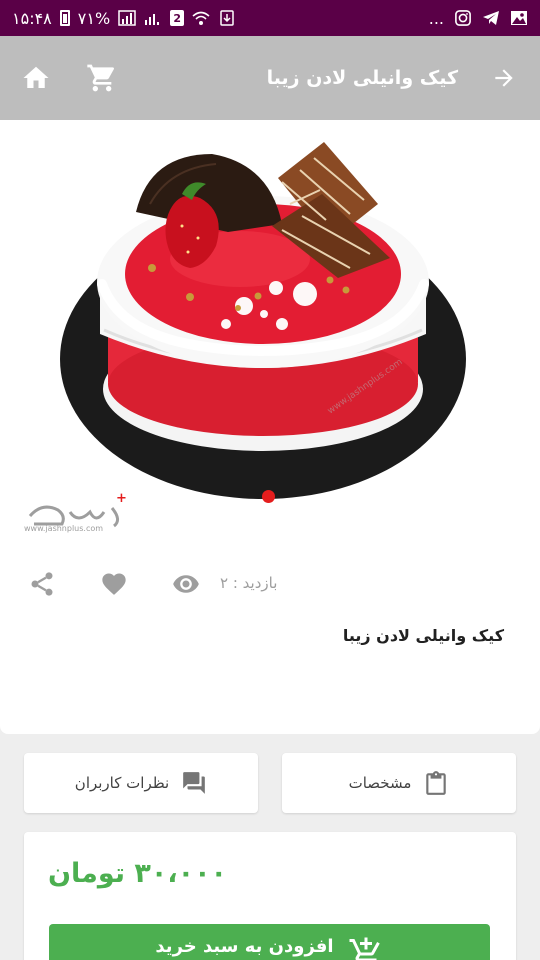  I want to click on download-icon, so click(227, 18).